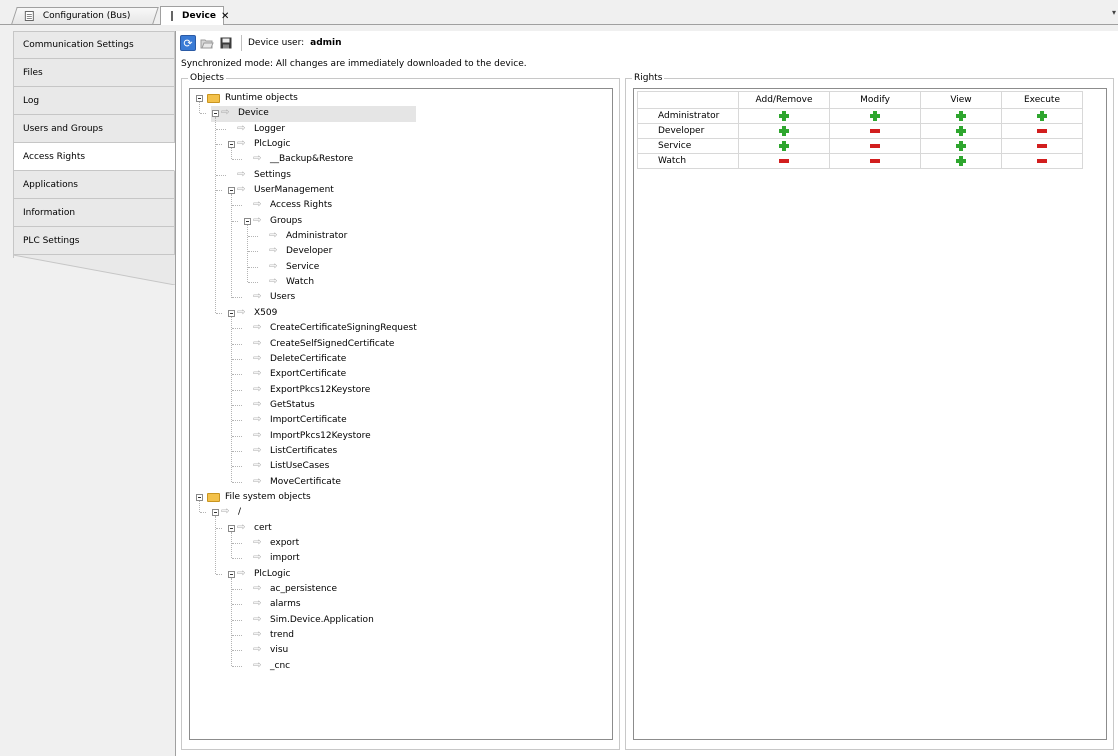 Image resolution: width=1118 pixels, height=756 pixels. I want to click on side-tab-access-rights: Access Rights, so click(94, 157).